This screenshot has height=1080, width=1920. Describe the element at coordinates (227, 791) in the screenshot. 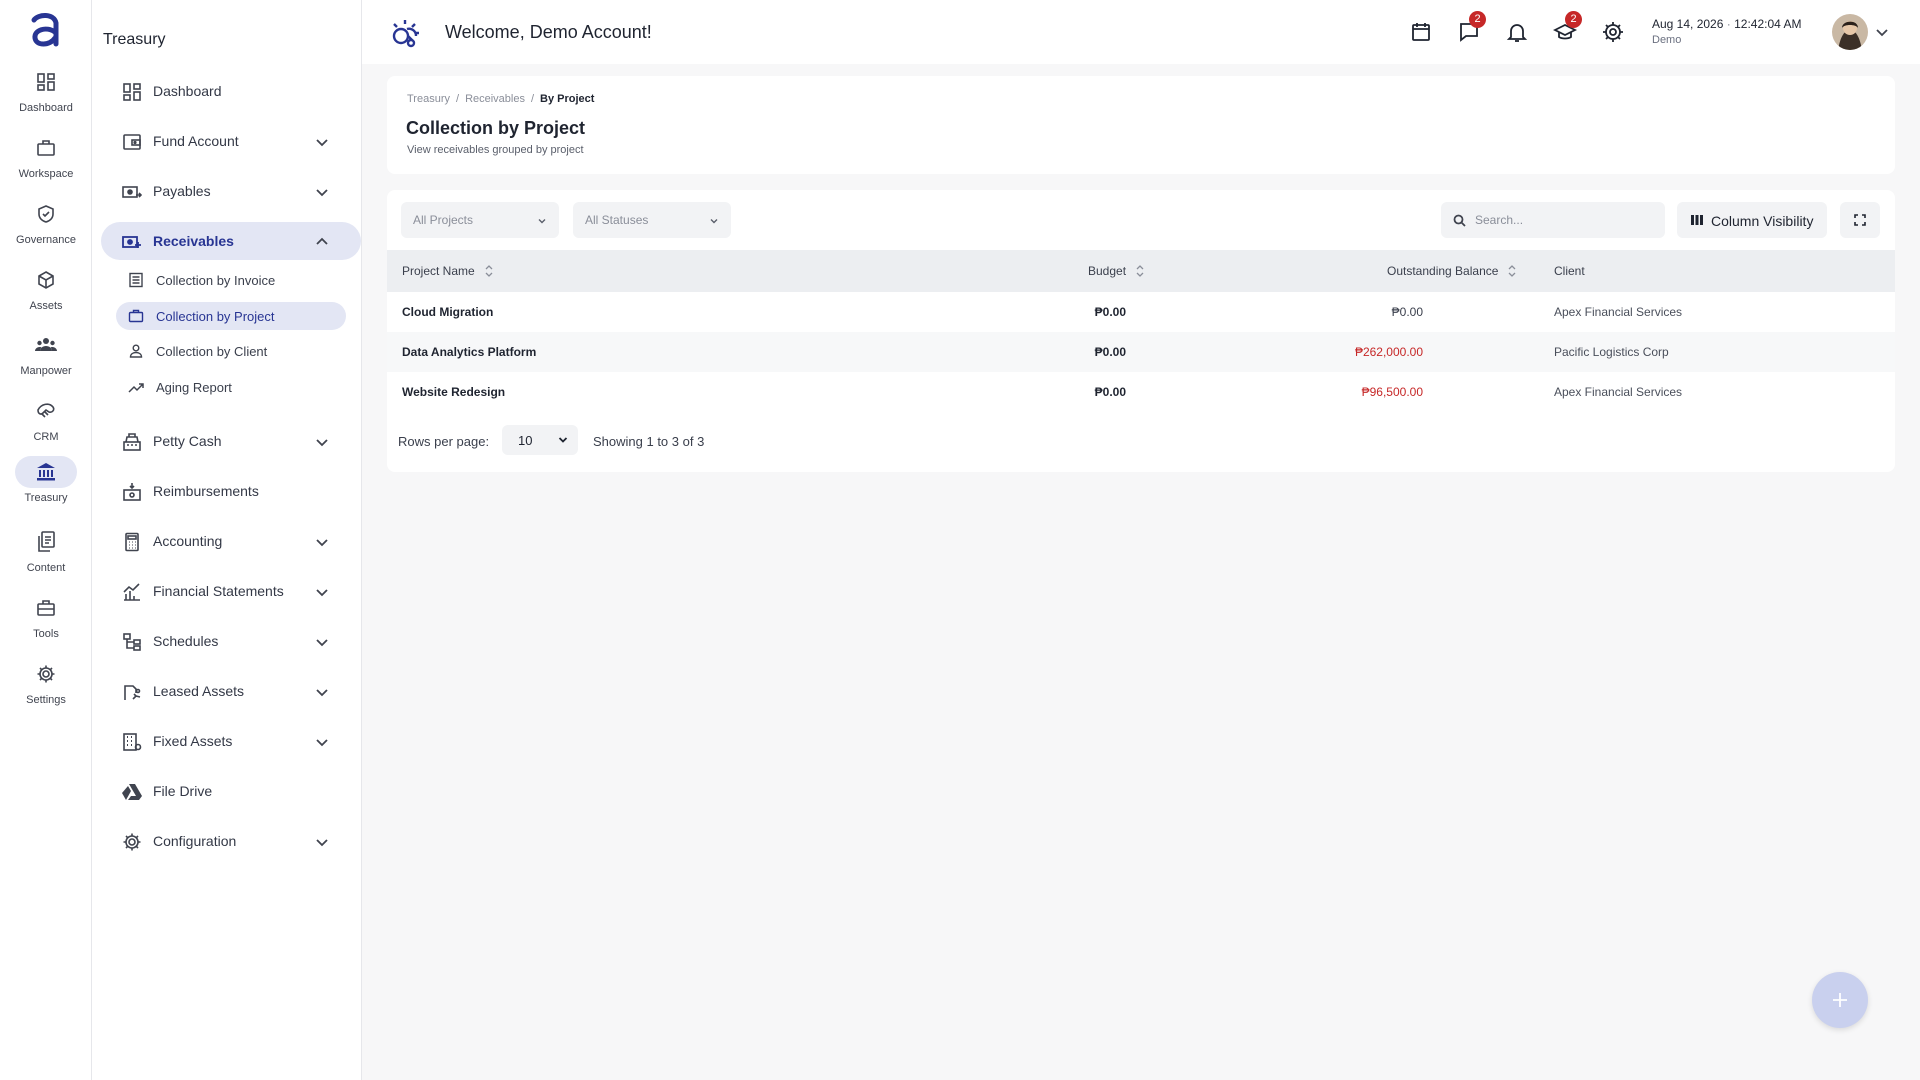

I see `sidebar-item-file-drive: File Drive` at that location.